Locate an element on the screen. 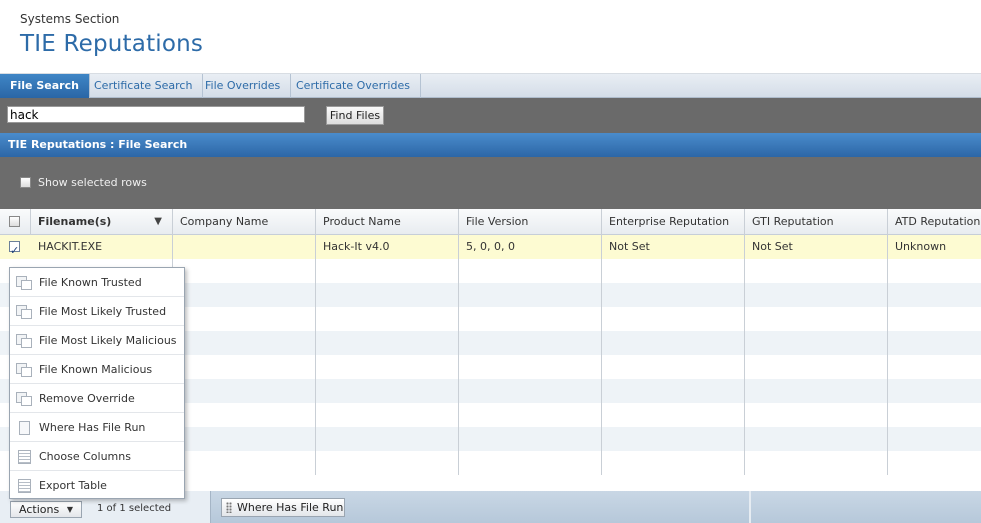 The width and height of the screenshot is (981, 523). cell-company is located at coordinates (244, 247).